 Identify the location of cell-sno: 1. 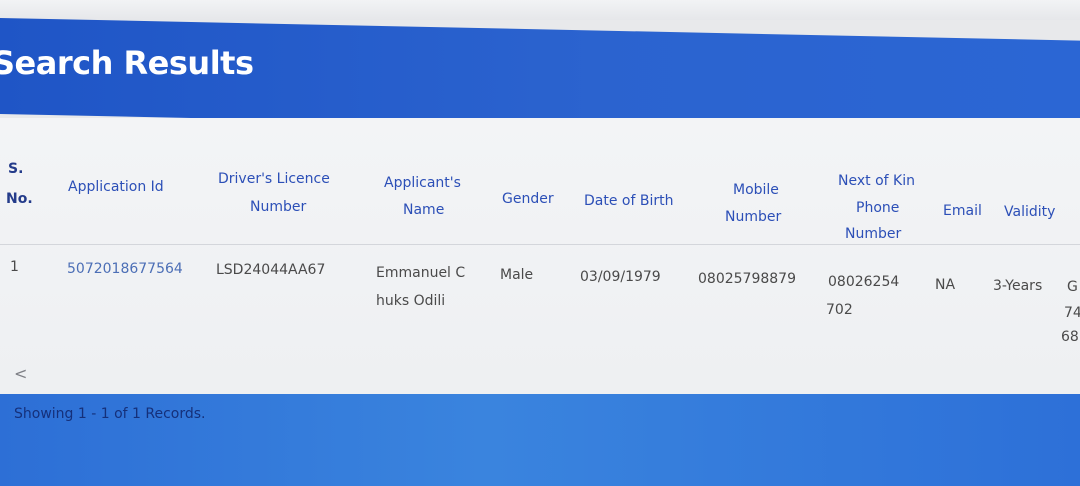
(14, 267).